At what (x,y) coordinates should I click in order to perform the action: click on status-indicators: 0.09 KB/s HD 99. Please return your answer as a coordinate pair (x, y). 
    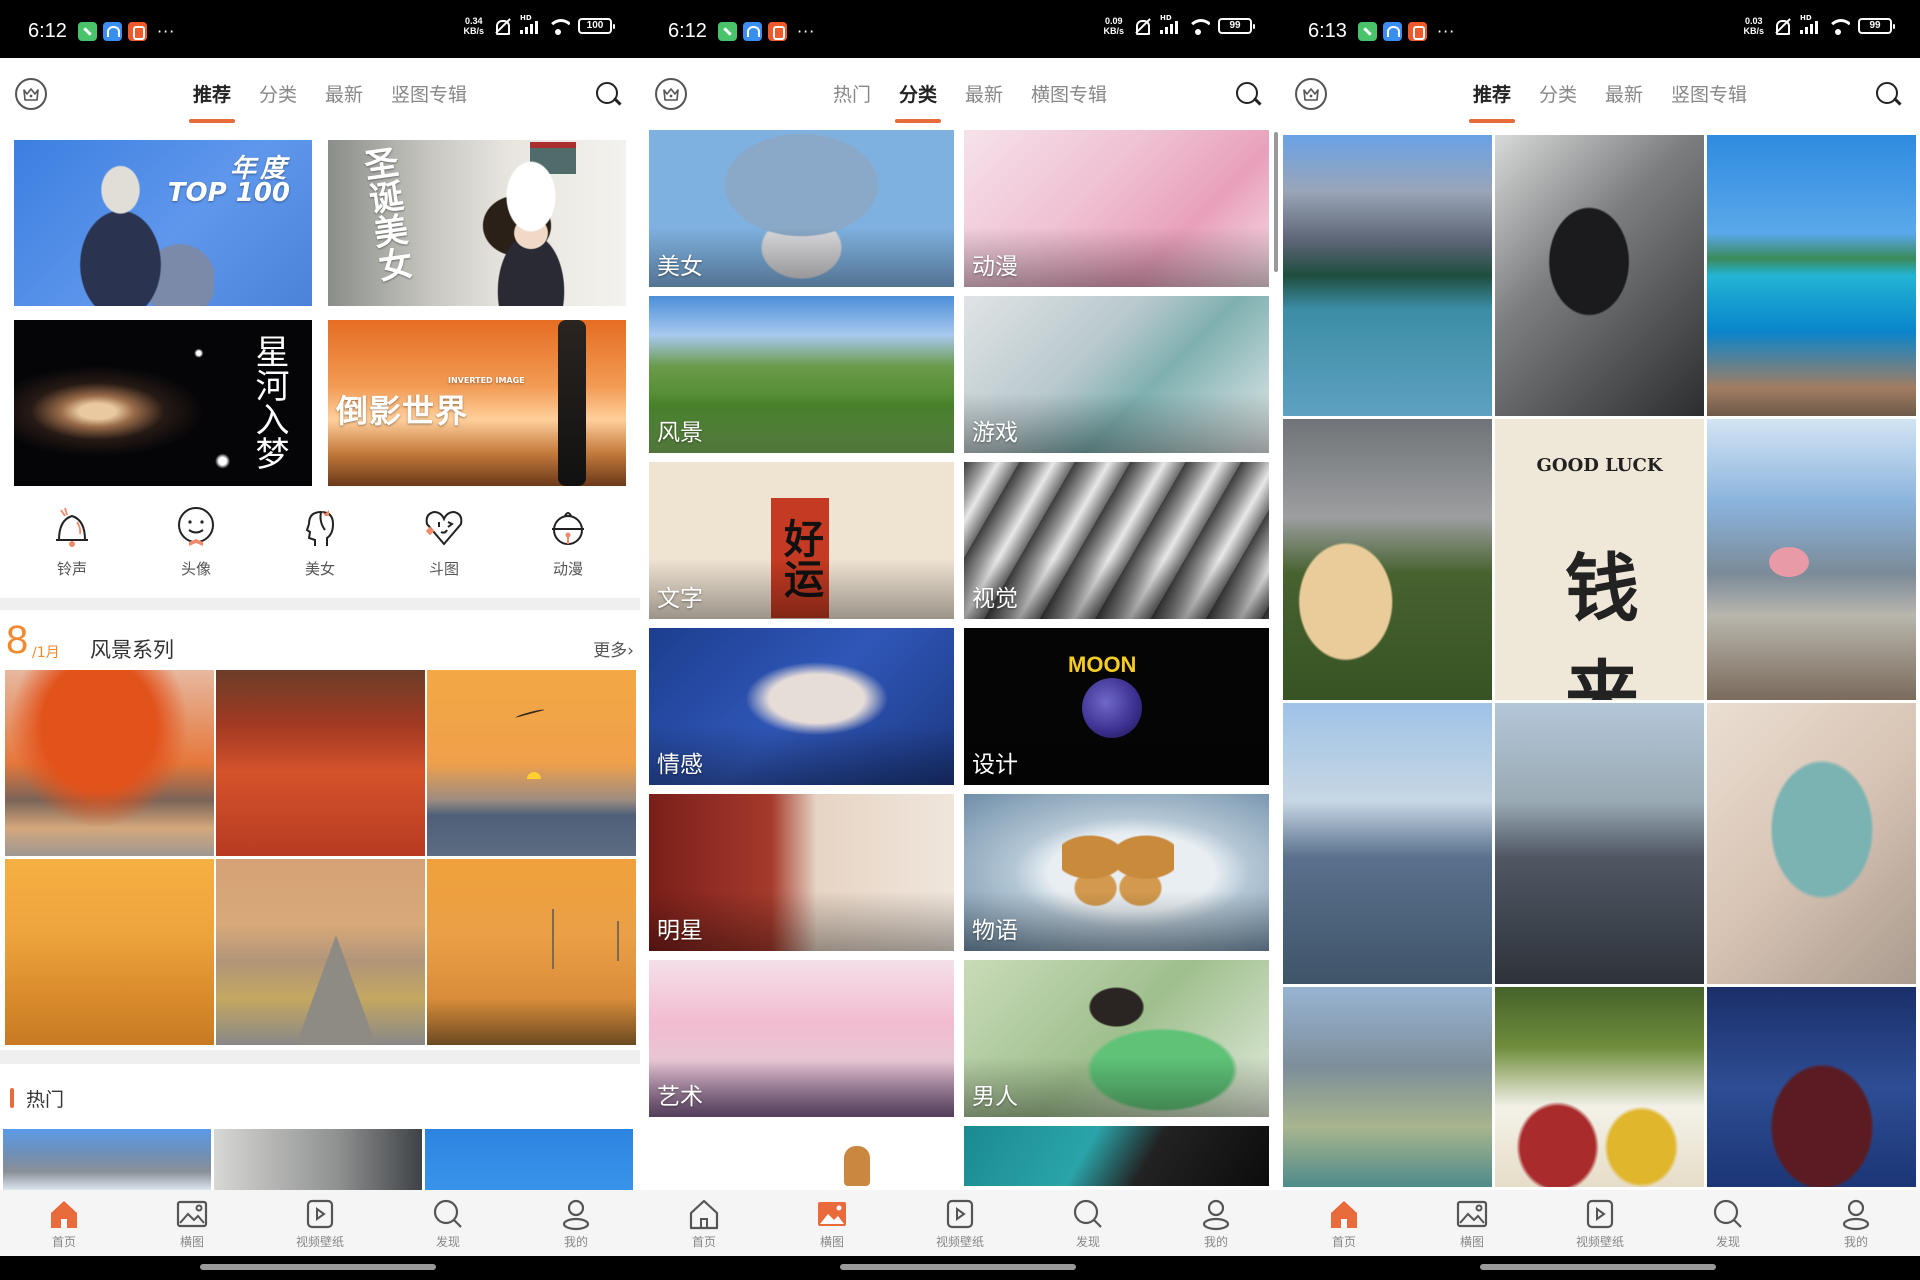
    Looking at the image, I should click on (1179, 25).